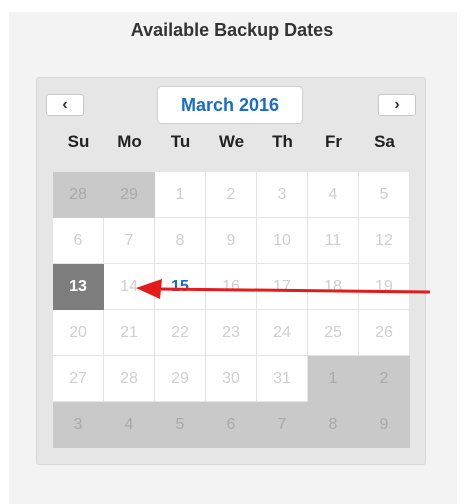 Image resolution: width=464 pixels, height=504 pixels. What do you see at coordinates (78, 141) in the screenshot?
I see `weekday-label: Su` at bounding box center [78, 141].